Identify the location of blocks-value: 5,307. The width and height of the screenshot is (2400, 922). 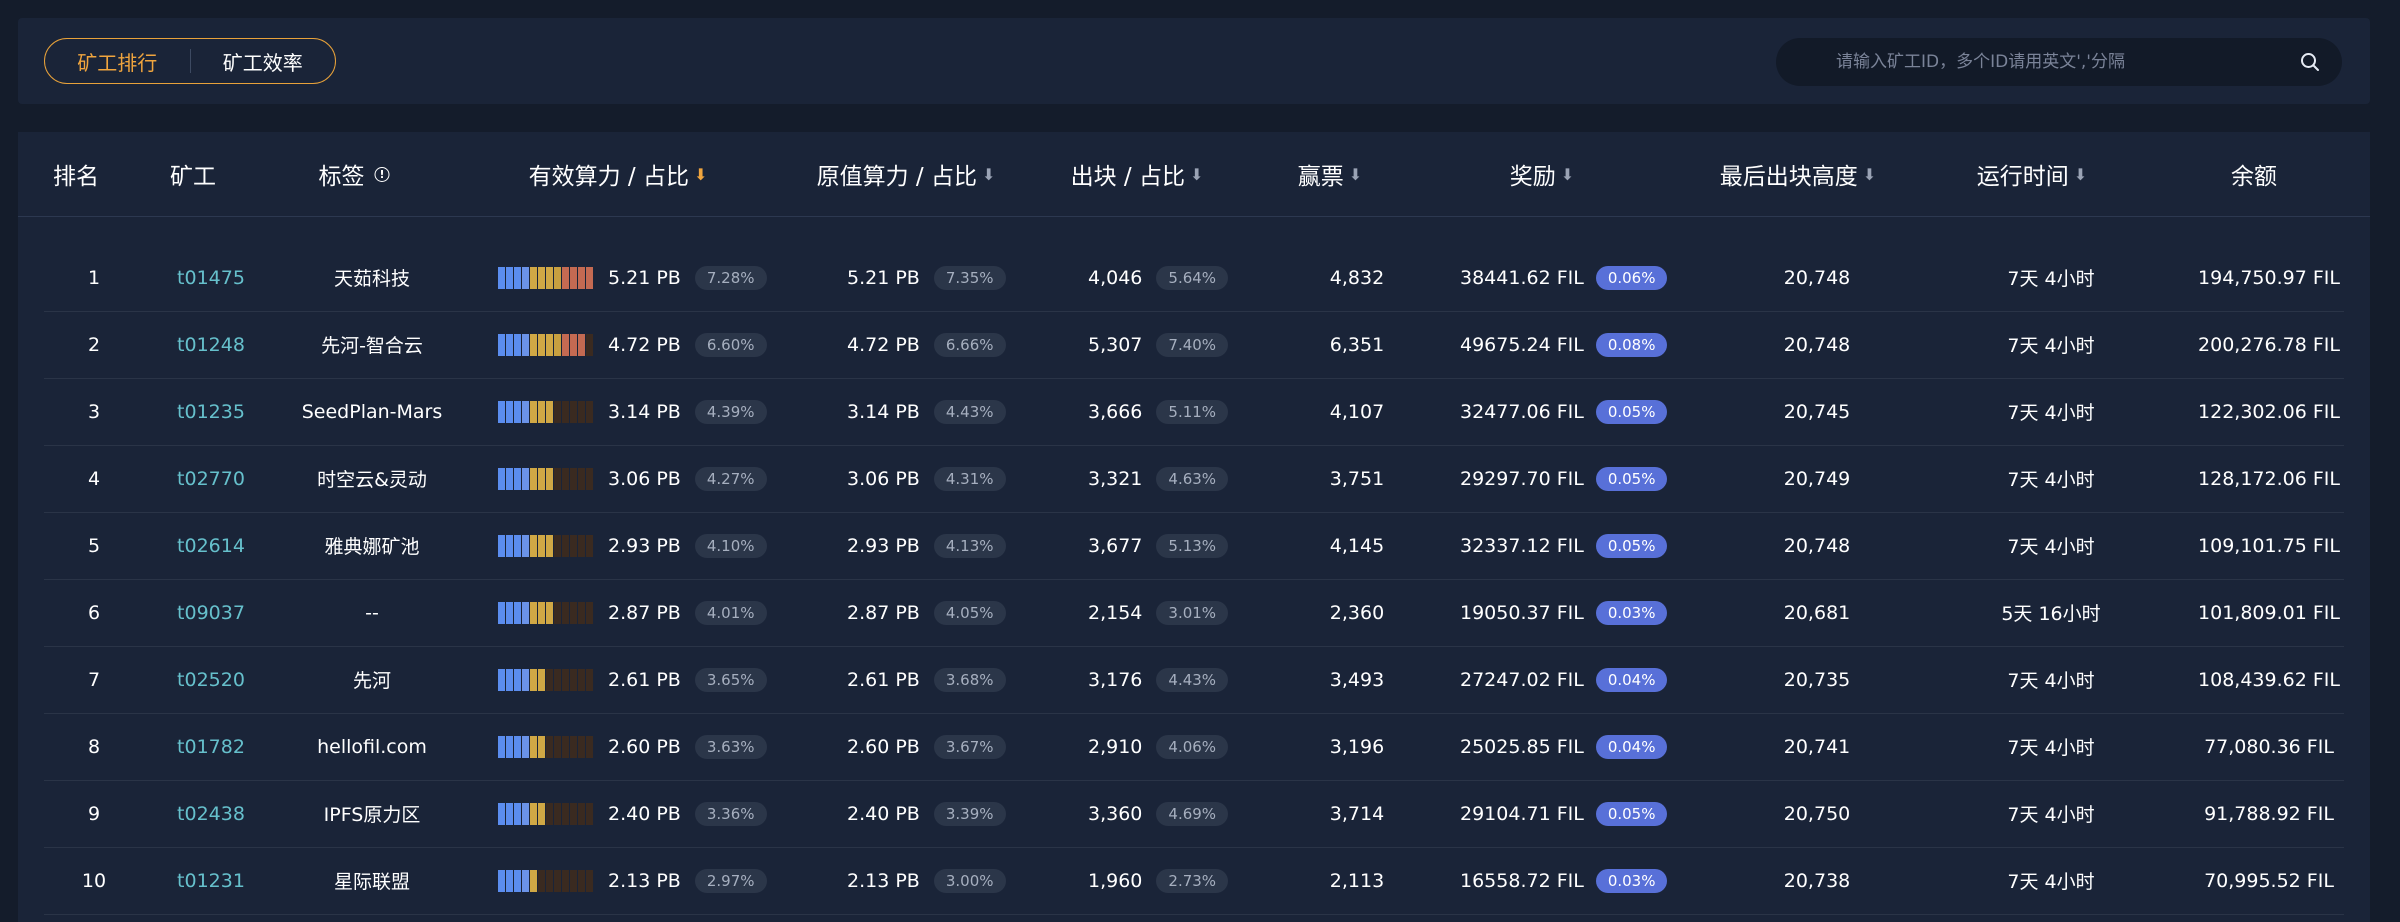
(1115, 344).